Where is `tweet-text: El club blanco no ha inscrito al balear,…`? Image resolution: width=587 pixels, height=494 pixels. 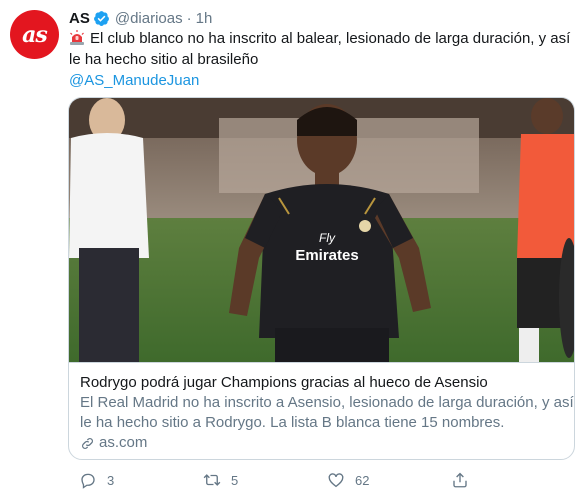
tweet-text: El club blanco no ha inscrito al balear,… is located at coordinates (321, 59).